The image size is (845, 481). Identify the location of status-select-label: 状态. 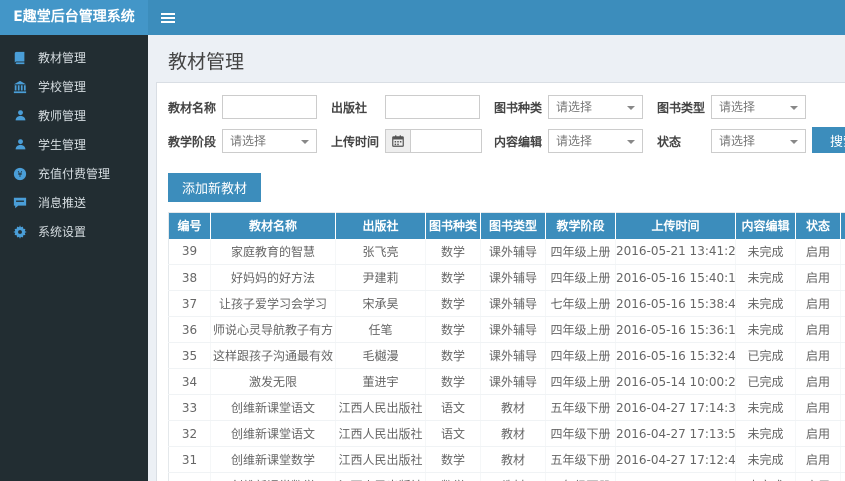
(669, 141).